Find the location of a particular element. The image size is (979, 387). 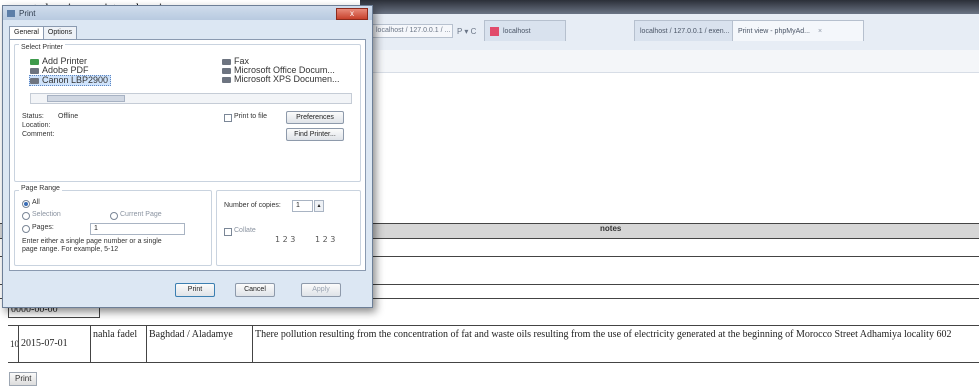

page-range-label: Page Range is located at coordinates (40, 188).